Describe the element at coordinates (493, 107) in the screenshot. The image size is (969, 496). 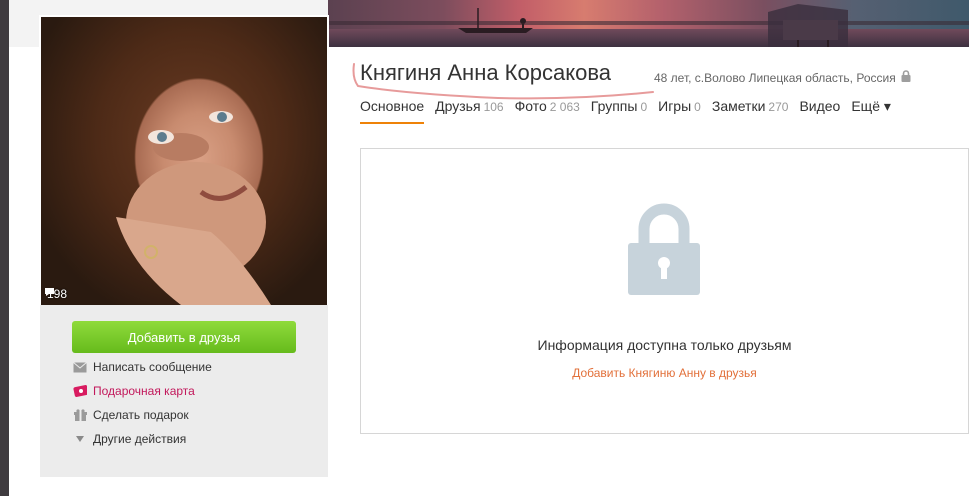
I see `tab-friends-count: 106` at that location.